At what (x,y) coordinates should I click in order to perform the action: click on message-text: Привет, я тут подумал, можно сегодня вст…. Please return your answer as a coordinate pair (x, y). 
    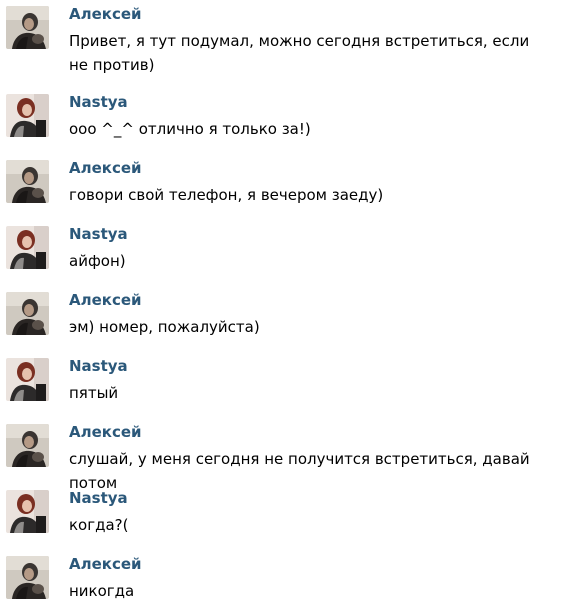
    Looking at the image, I should click on (299, 53).